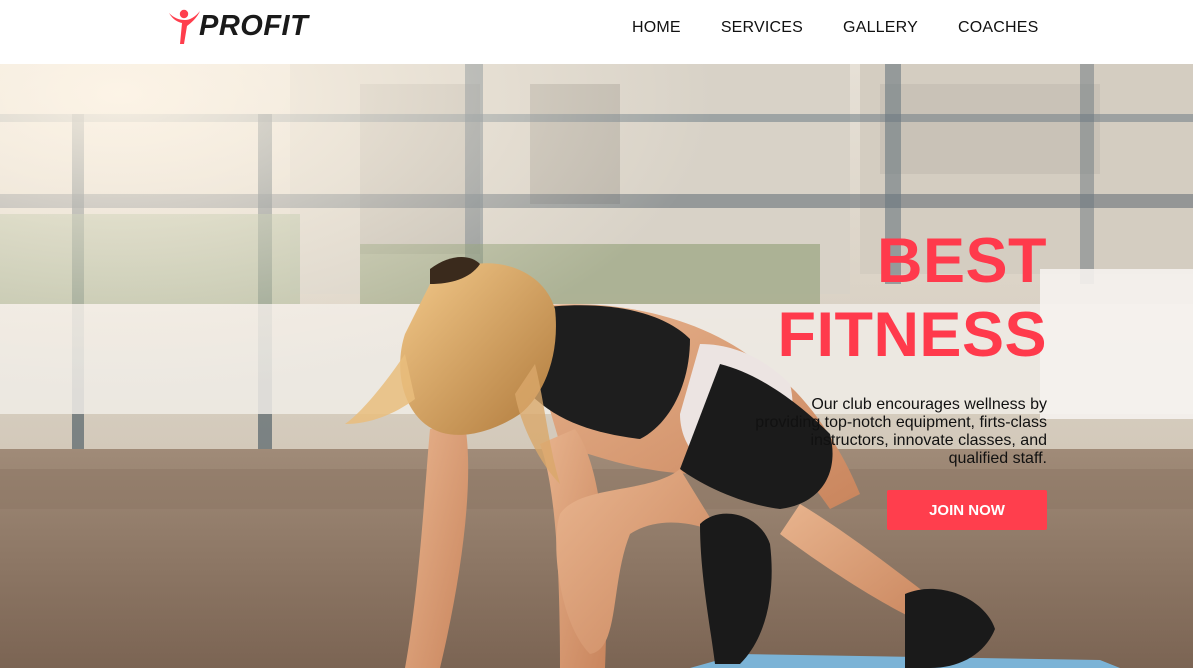 The height and width of the screenshot is (668, 1193). What do you see at coordinates (912, 335) in the screenshot?
I see `hero-title-line-2: FITNESS` at bounding box center [912, 335].